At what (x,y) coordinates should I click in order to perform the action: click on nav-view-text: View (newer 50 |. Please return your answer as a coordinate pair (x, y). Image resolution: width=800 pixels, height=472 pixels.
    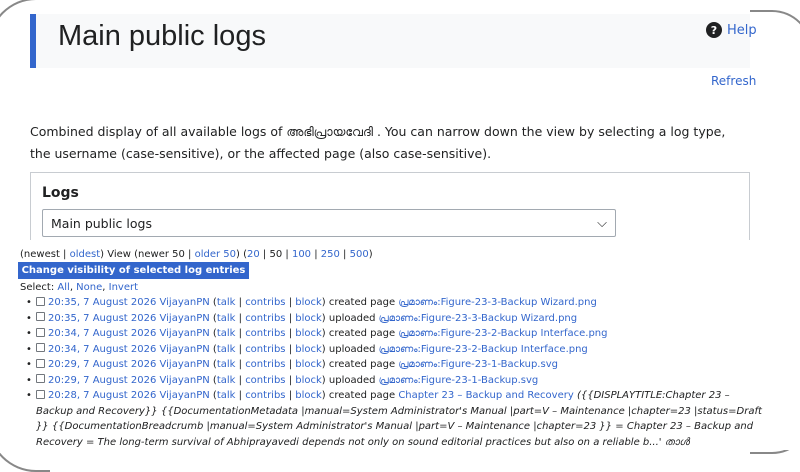
    Looking at the image, I should click on (149, 254).